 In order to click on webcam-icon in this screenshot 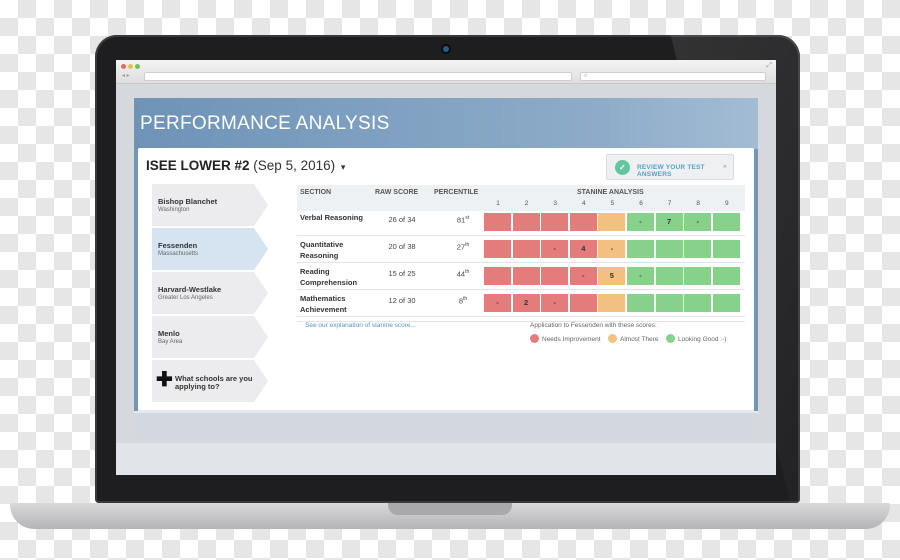, I will do `click(446, 49)`.